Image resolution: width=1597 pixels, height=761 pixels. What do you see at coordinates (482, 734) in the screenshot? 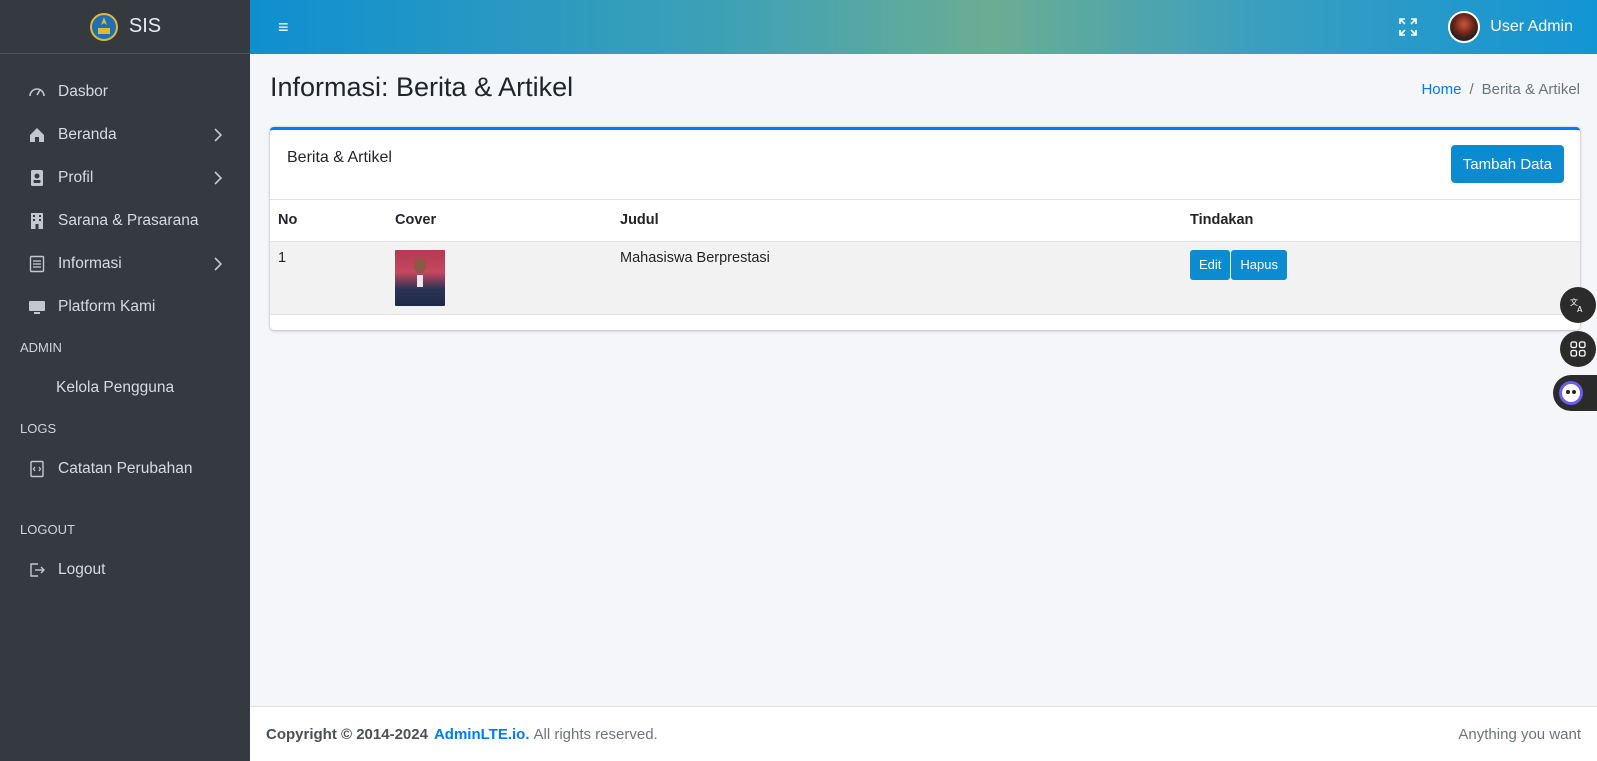
I see `footer-adminlte-link: AdminLTE.io.` at bounding box center [482, 734].